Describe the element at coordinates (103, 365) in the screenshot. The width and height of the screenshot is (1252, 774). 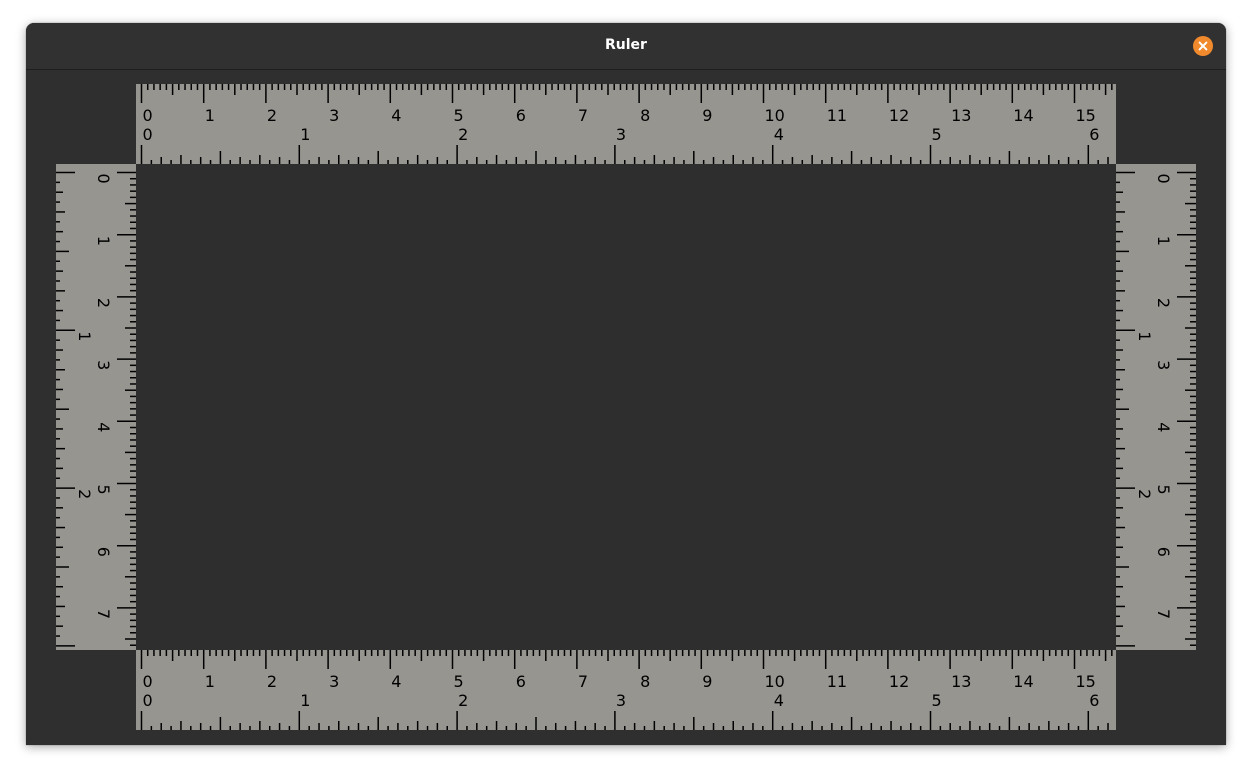
I see `ruler-left-cm-label: 3` at that location.